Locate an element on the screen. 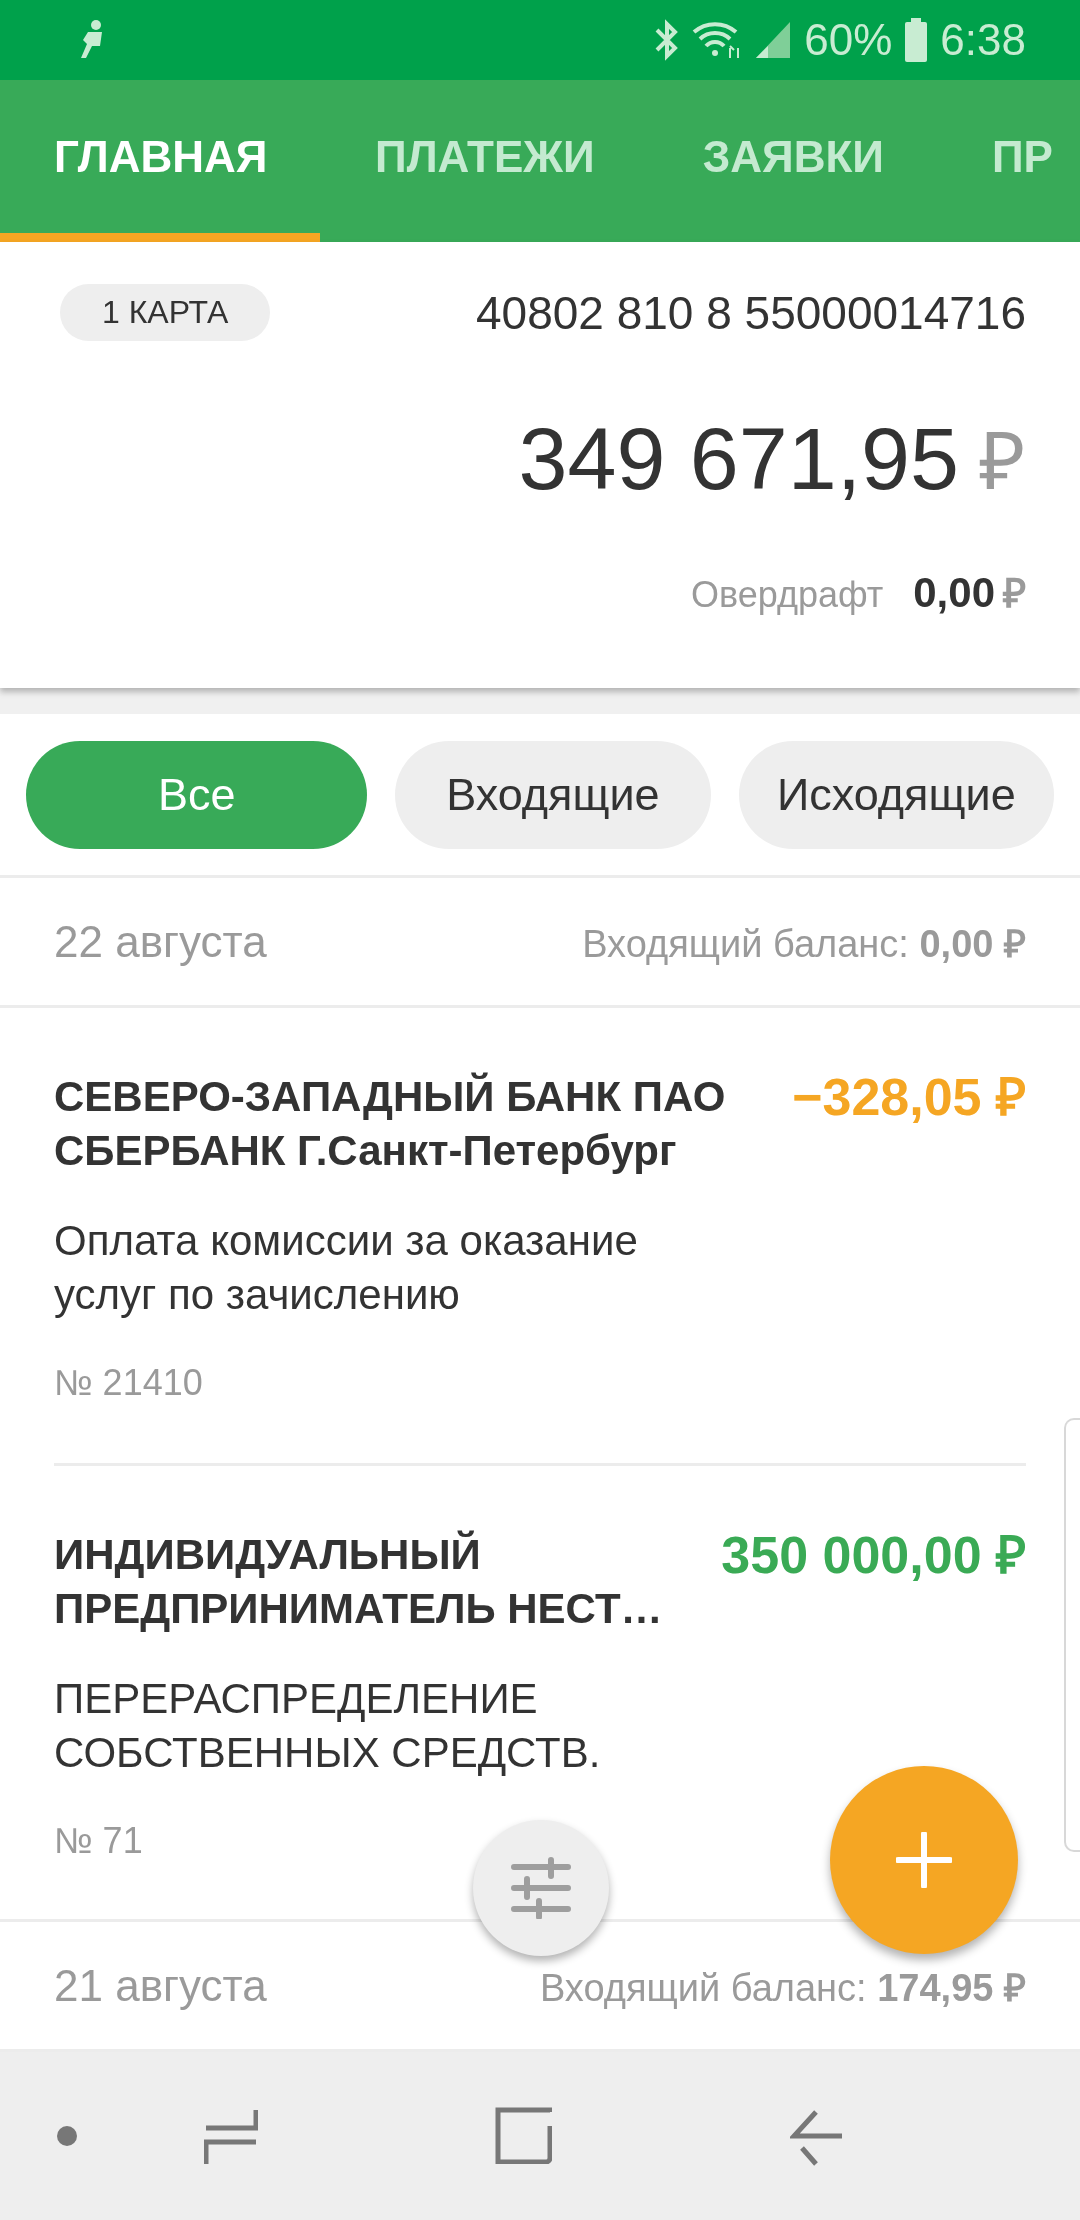  back-icon is located at coordinates (817, 2138).